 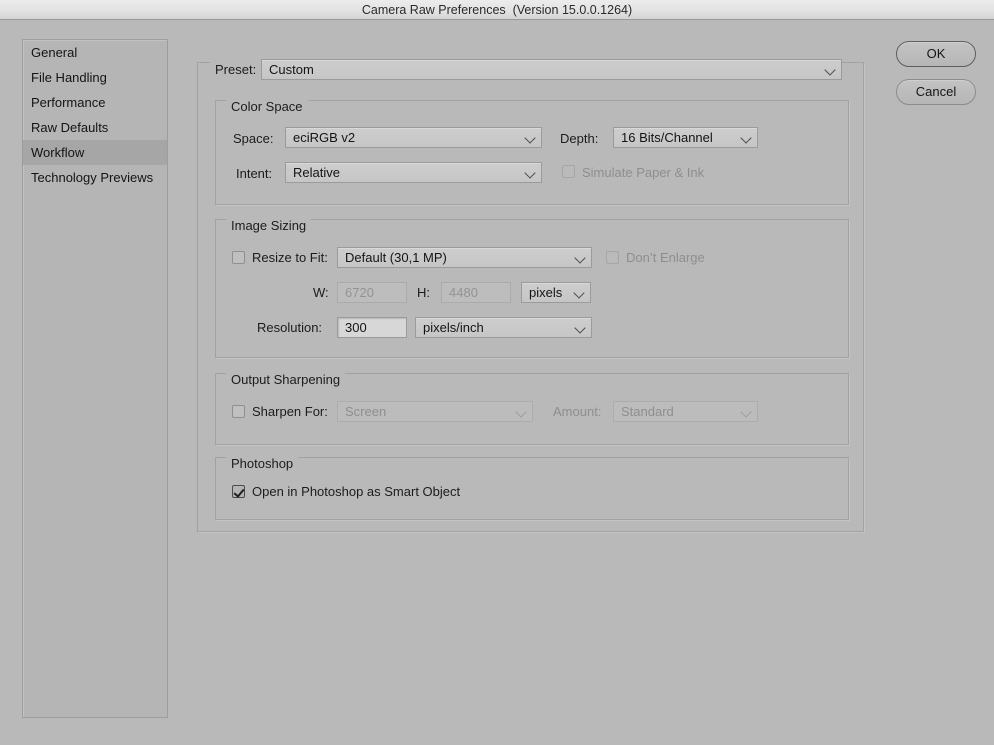 I want to click on space-label: Space:, so click(x=253, y=138).